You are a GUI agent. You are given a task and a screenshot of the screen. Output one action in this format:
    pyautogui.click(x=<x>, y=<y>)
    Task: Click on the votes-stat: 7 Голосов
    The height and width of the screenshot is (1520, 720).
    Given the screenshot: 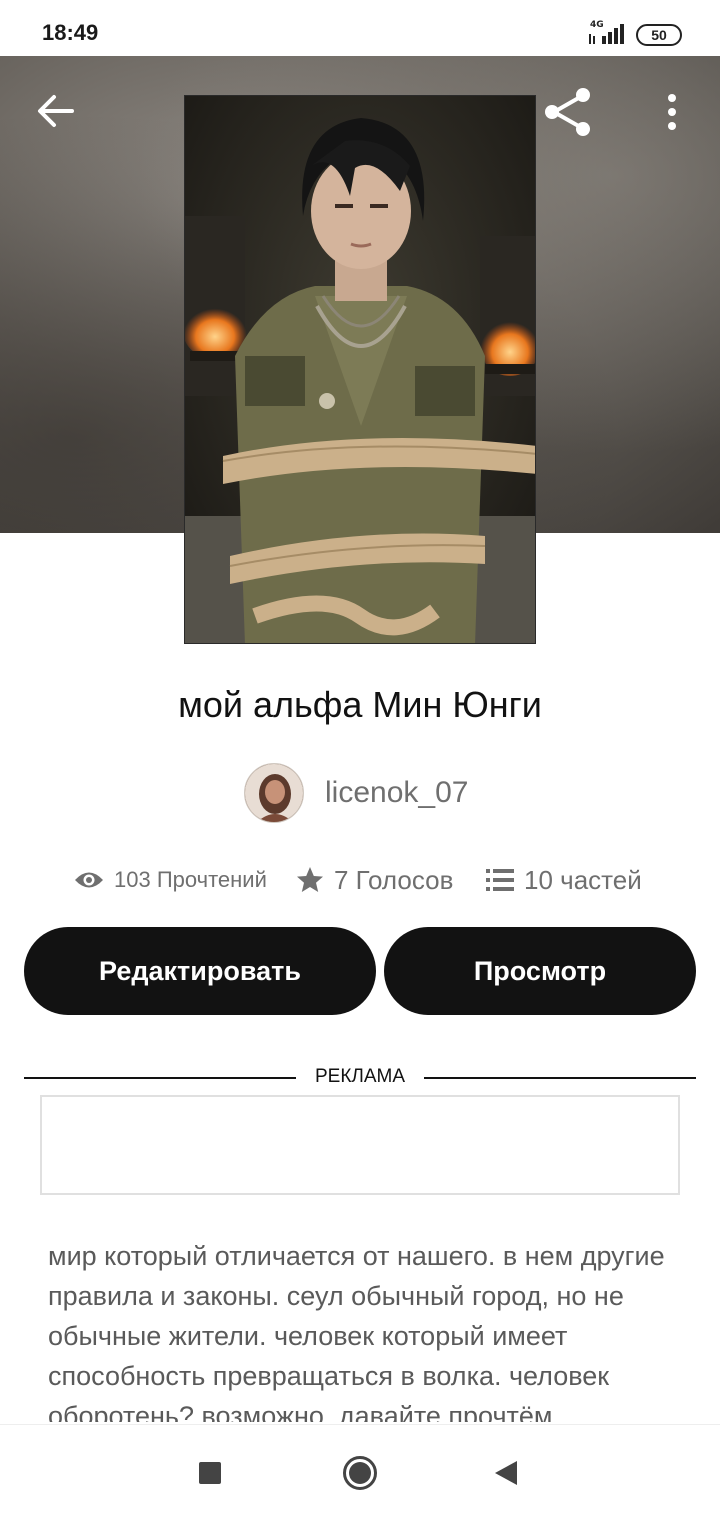 What is the action you would take?
    pyautogui.click(x=374, y=880)
    